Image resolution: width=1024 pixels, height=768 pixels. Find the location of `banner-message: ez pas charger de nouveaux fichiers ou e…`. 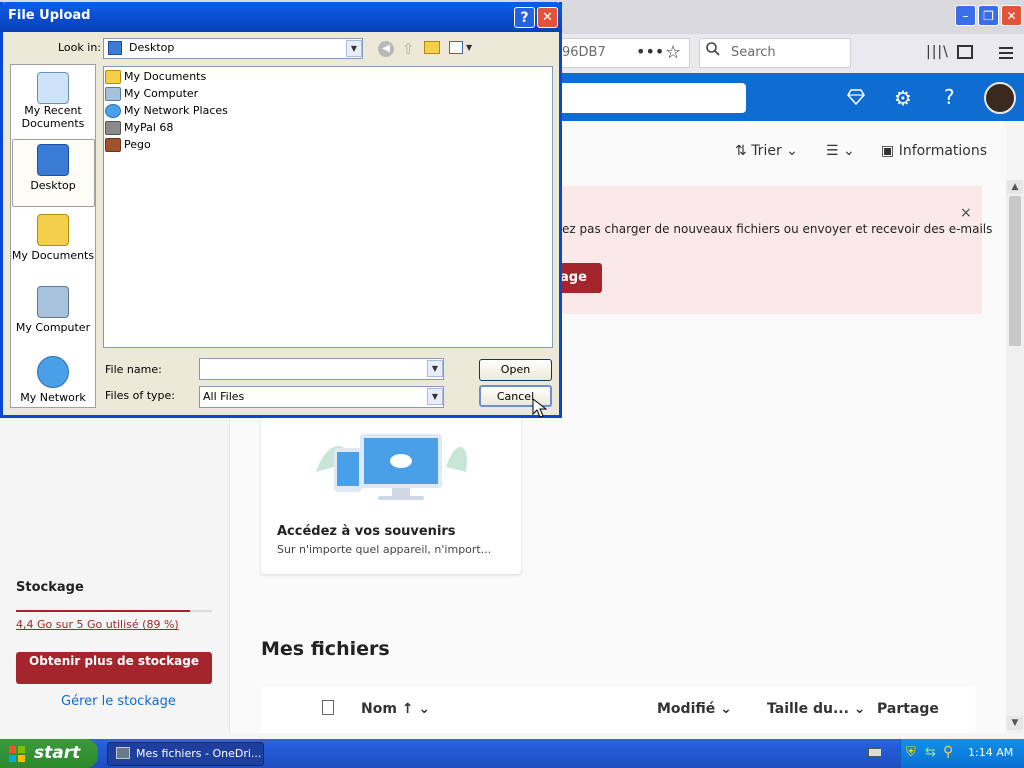

banner-message: ez pas charger de nouveaux fichiers ou e… is located at coordinates (777, 229).